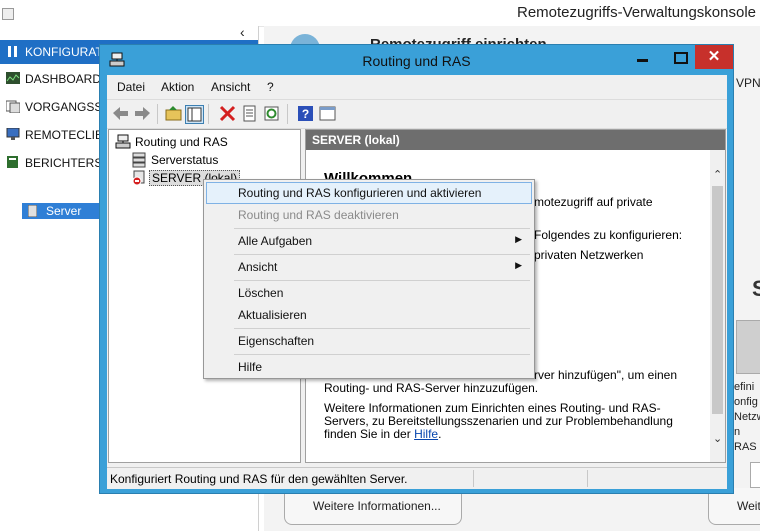 The height and width of the screenshot is (531, 760). I want to click on content-text: Routing- und RAS-Server hinzuzufügen., so click(431, 388).